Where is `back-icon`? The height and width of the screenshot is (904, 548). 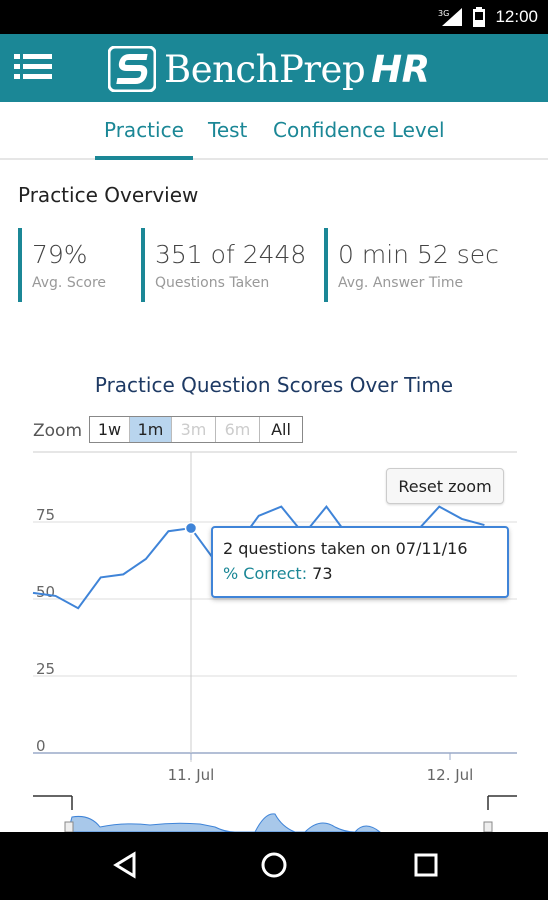 back-icon is located at coordinates (124, 865).